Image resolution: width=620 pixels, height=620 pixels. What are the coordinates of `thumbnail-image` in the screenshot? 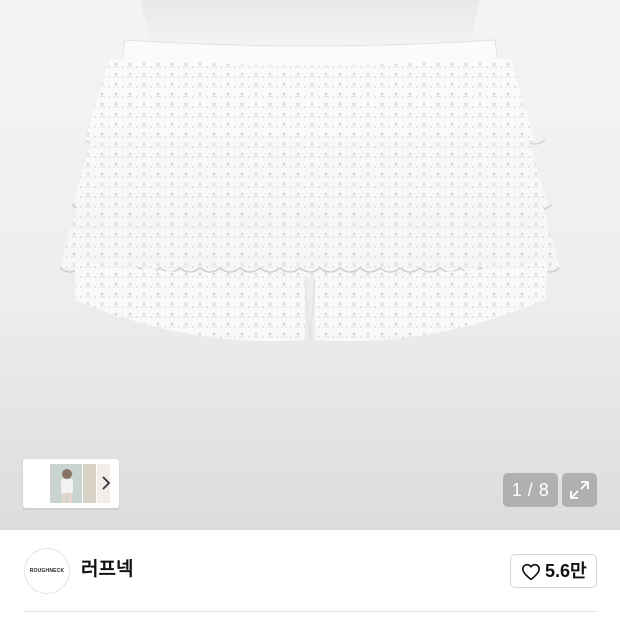 It's located at (66, 483).